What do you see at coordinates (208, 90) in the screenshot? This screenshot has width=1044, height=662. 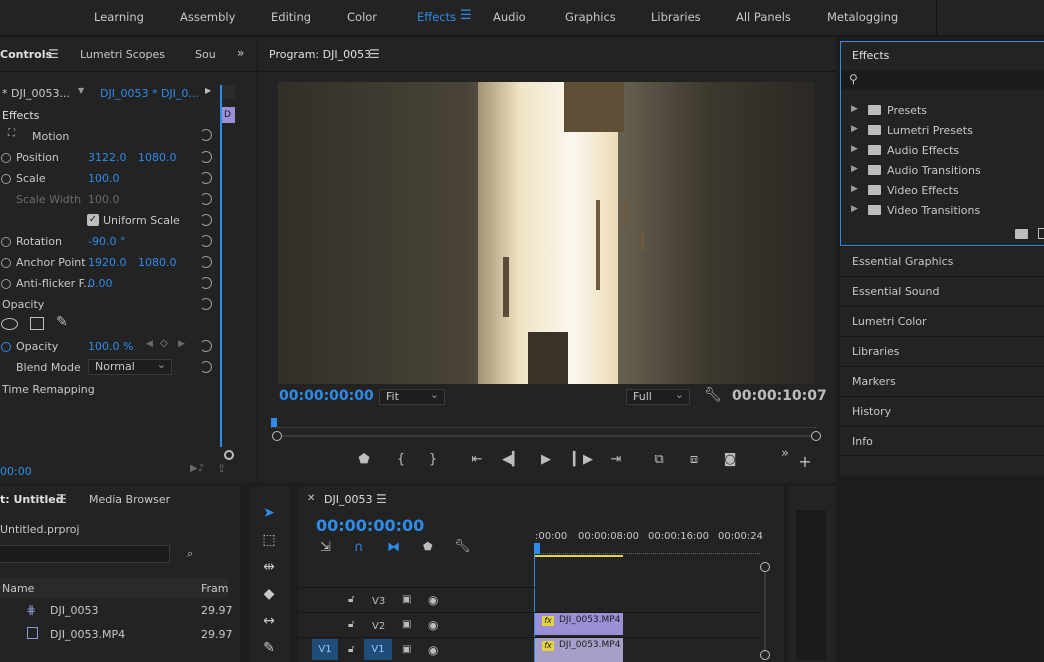 I see `play-icon: ▶` at bounding box center [208, 90].